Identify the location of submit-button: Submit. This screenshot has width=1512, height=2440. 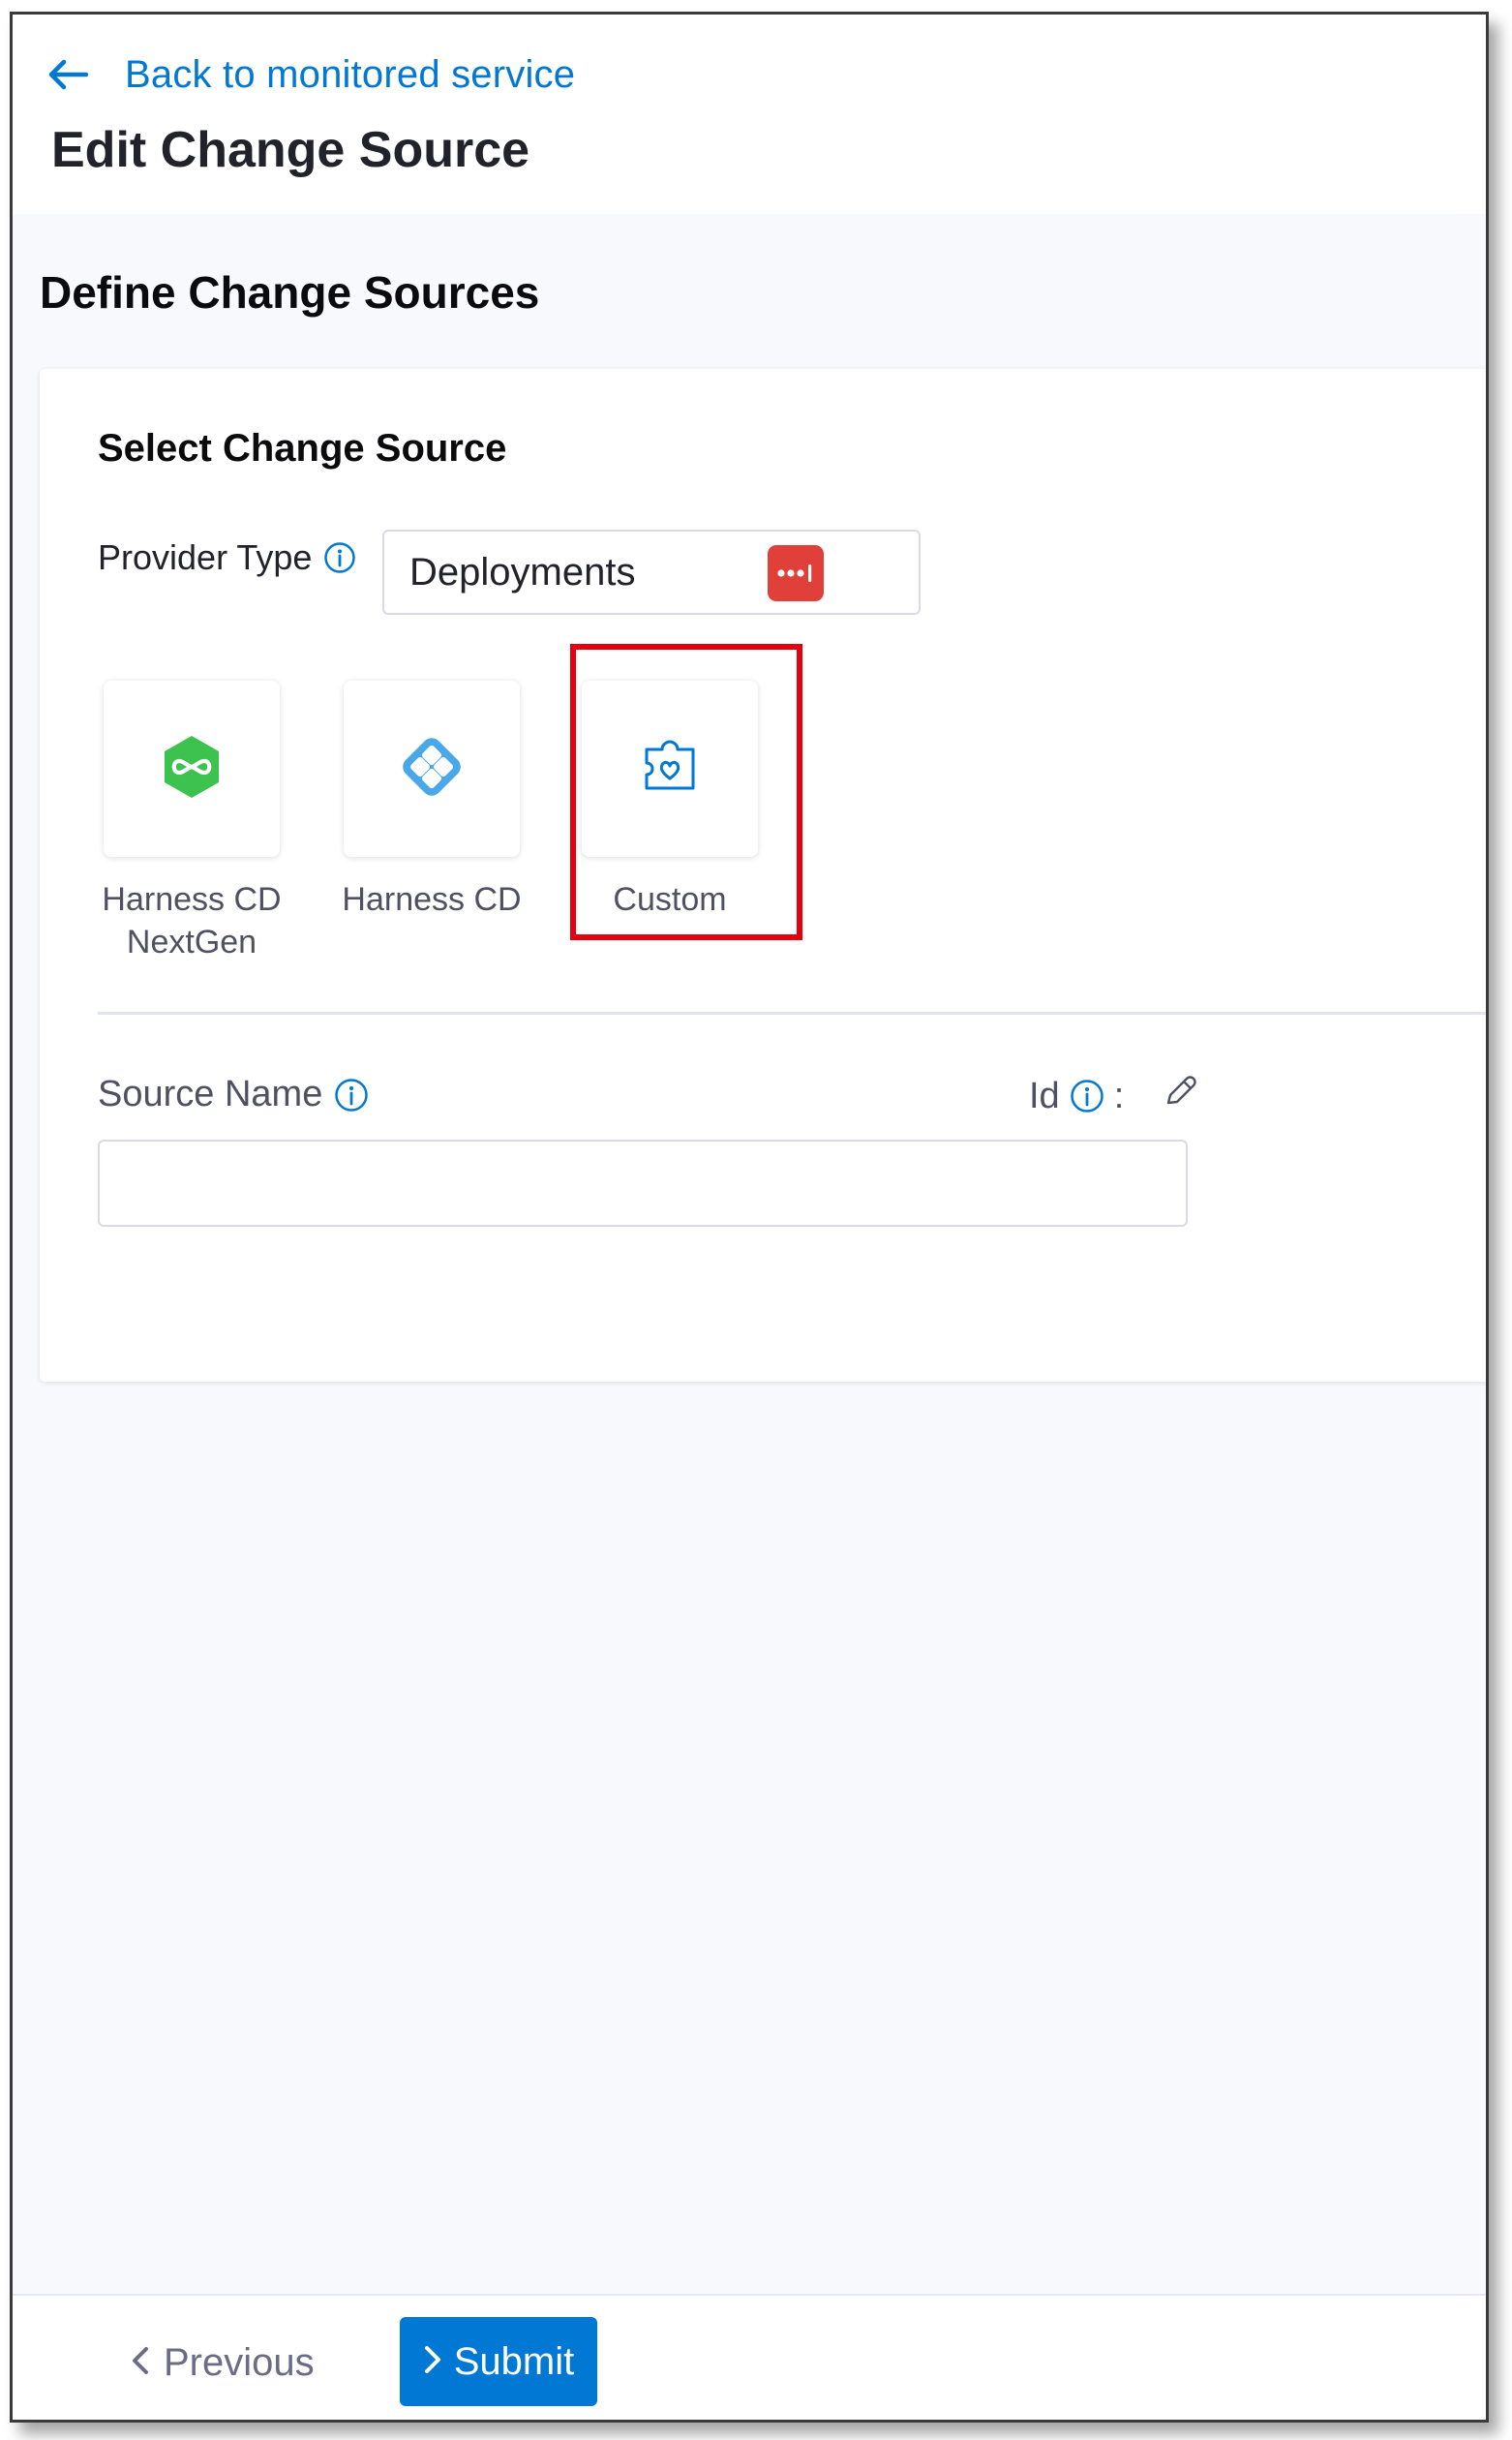
(498, 2361).